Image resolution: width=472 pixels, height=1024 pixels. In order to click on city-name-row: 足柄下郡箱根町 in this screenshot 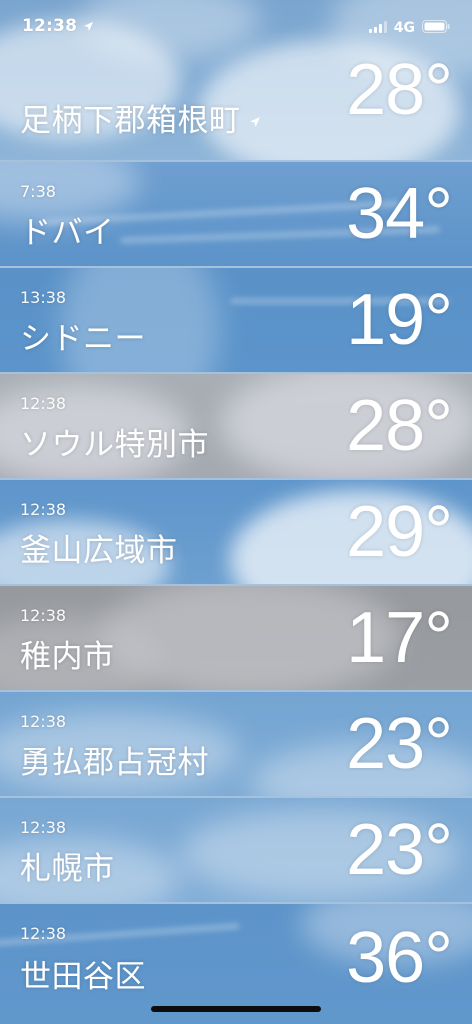, I will do `click(140, 117)`.